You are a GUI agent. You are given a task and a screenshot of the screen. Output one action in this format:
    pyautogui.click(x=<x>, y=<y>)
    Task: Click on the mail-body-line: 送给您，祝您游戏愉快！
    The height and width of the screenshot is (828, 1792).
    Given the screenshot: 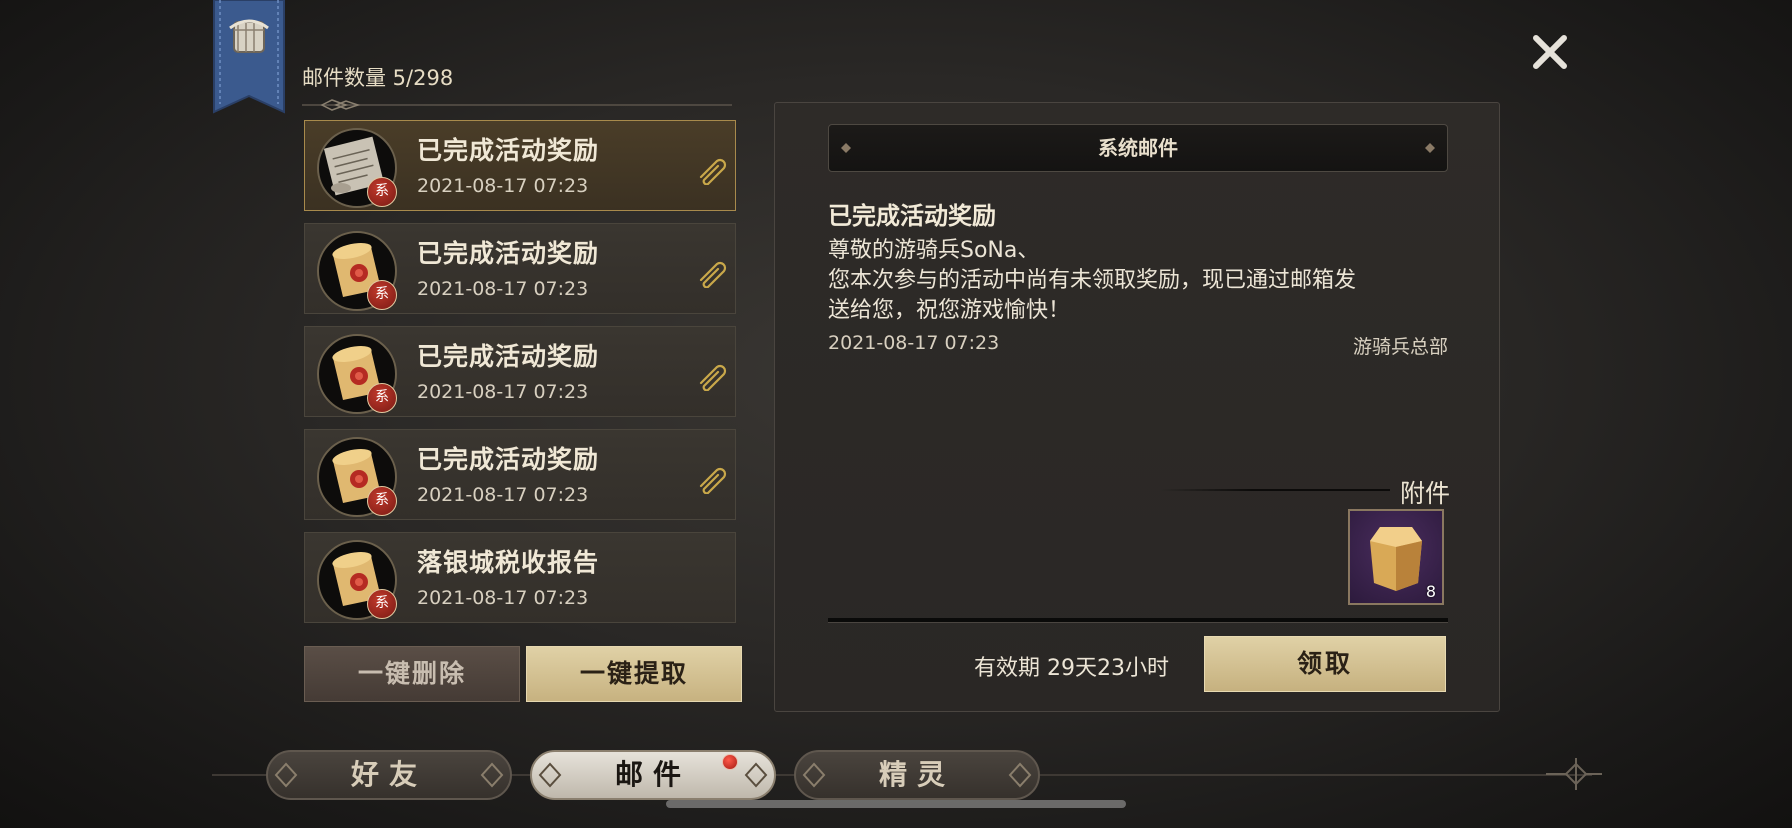 What is the action you would take?
    pyautogui.click(x=949, y=310)
    